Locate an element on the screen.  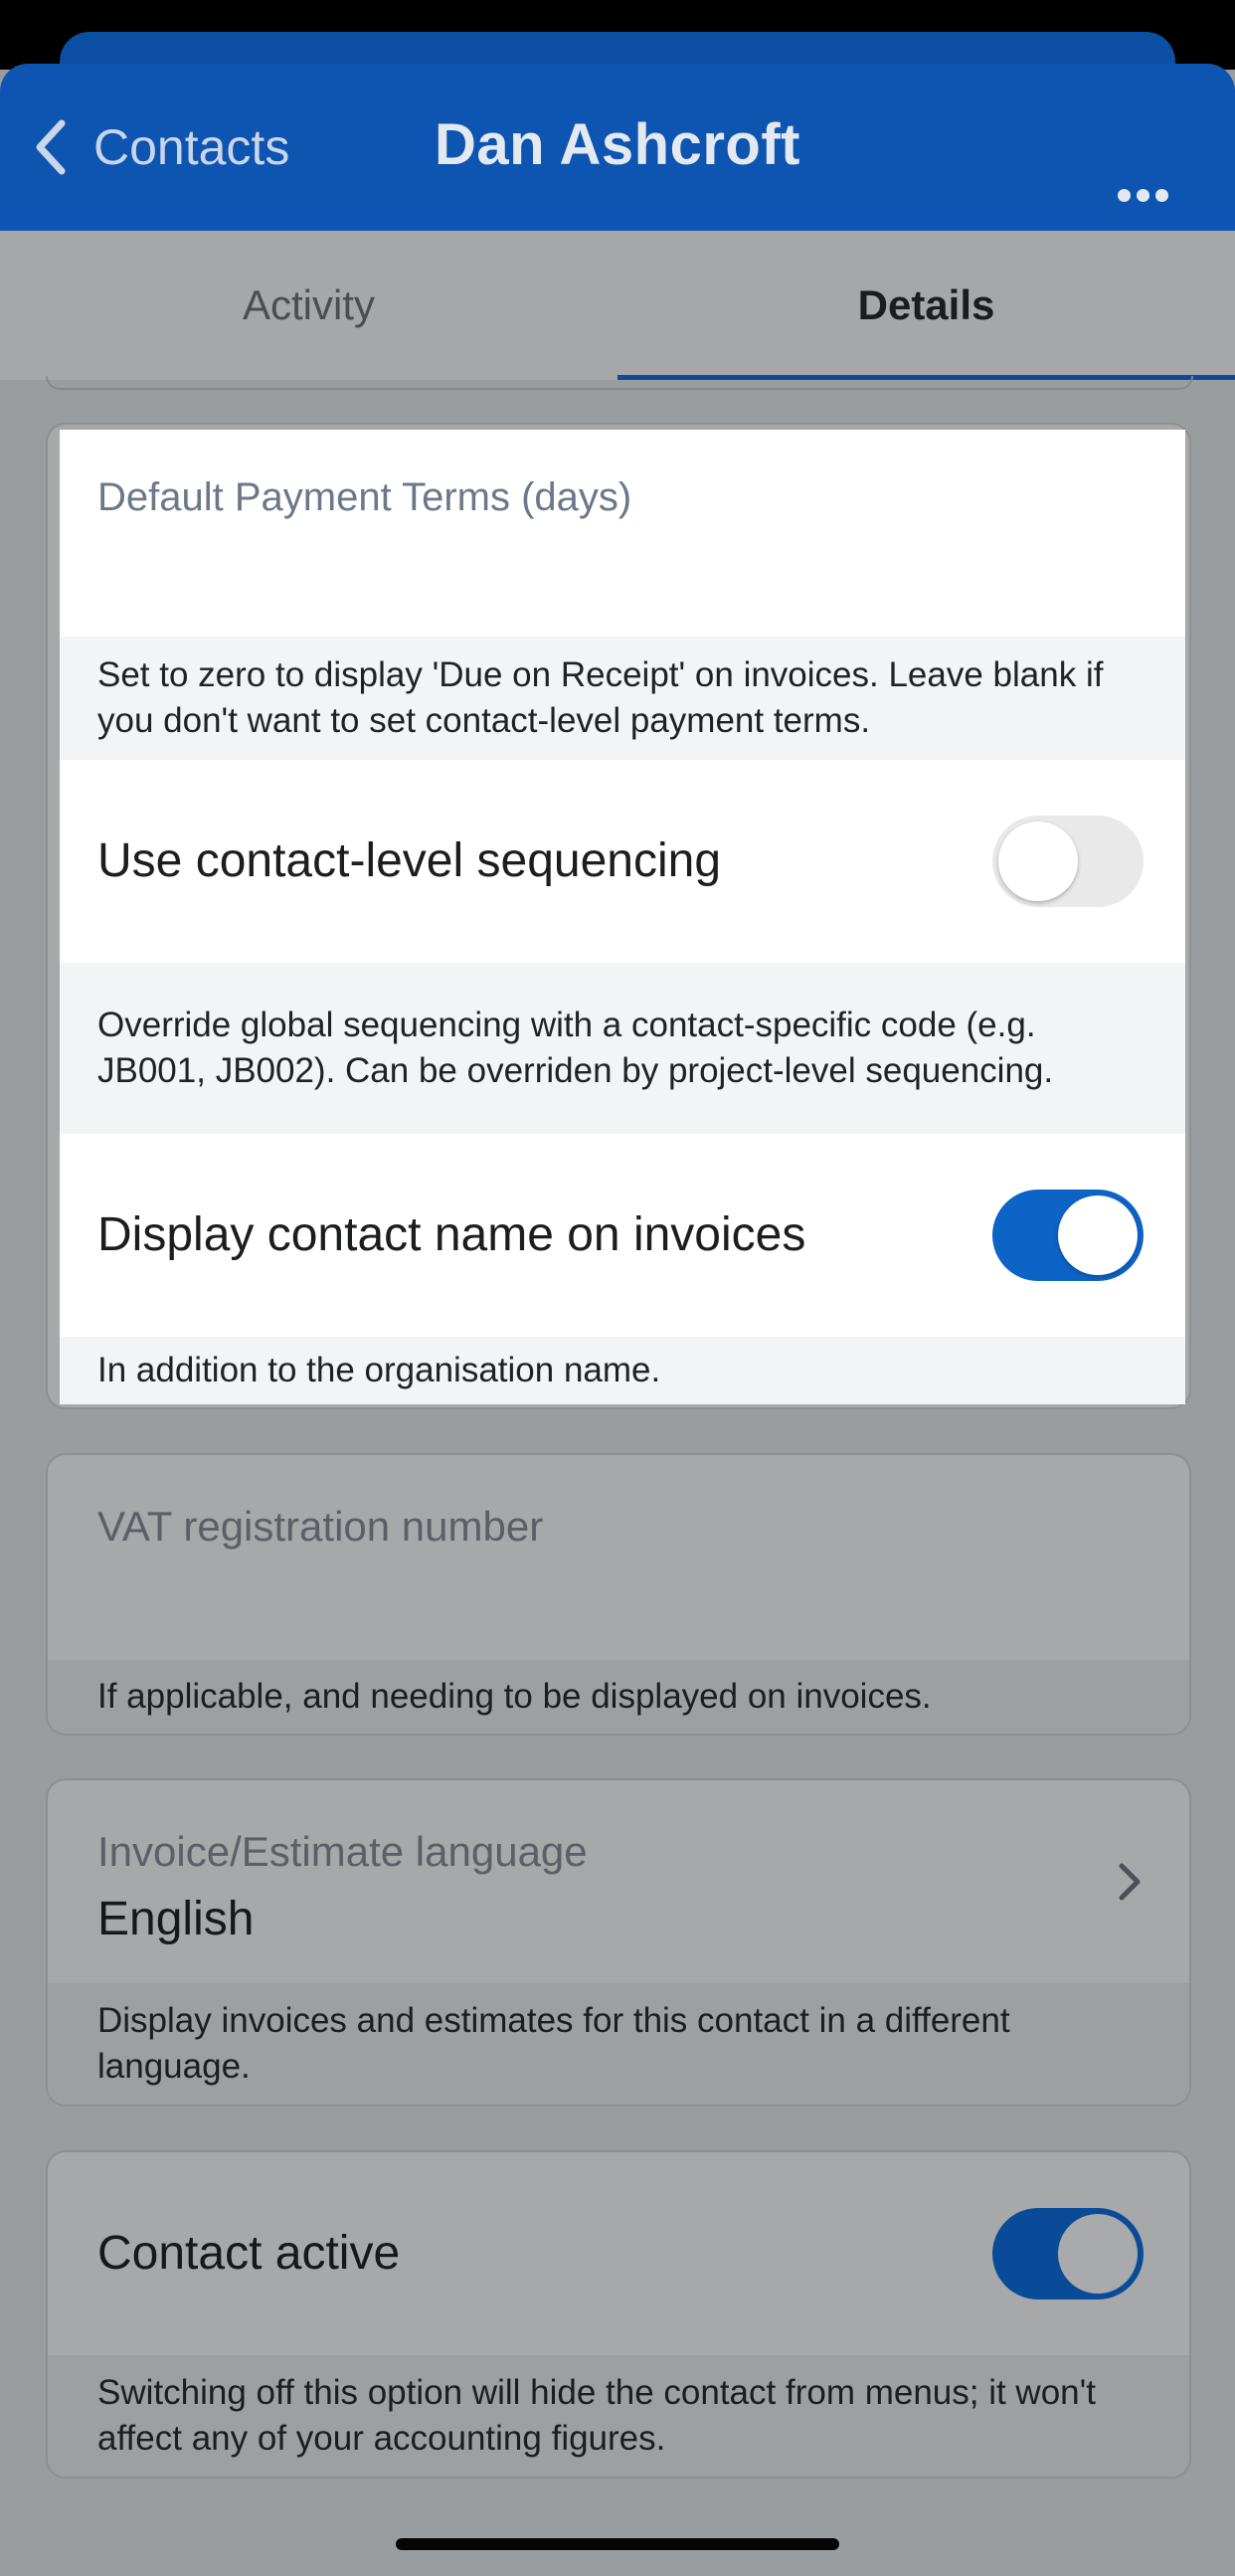
contact-active-toggle is located at coordinates (1068, 2254).